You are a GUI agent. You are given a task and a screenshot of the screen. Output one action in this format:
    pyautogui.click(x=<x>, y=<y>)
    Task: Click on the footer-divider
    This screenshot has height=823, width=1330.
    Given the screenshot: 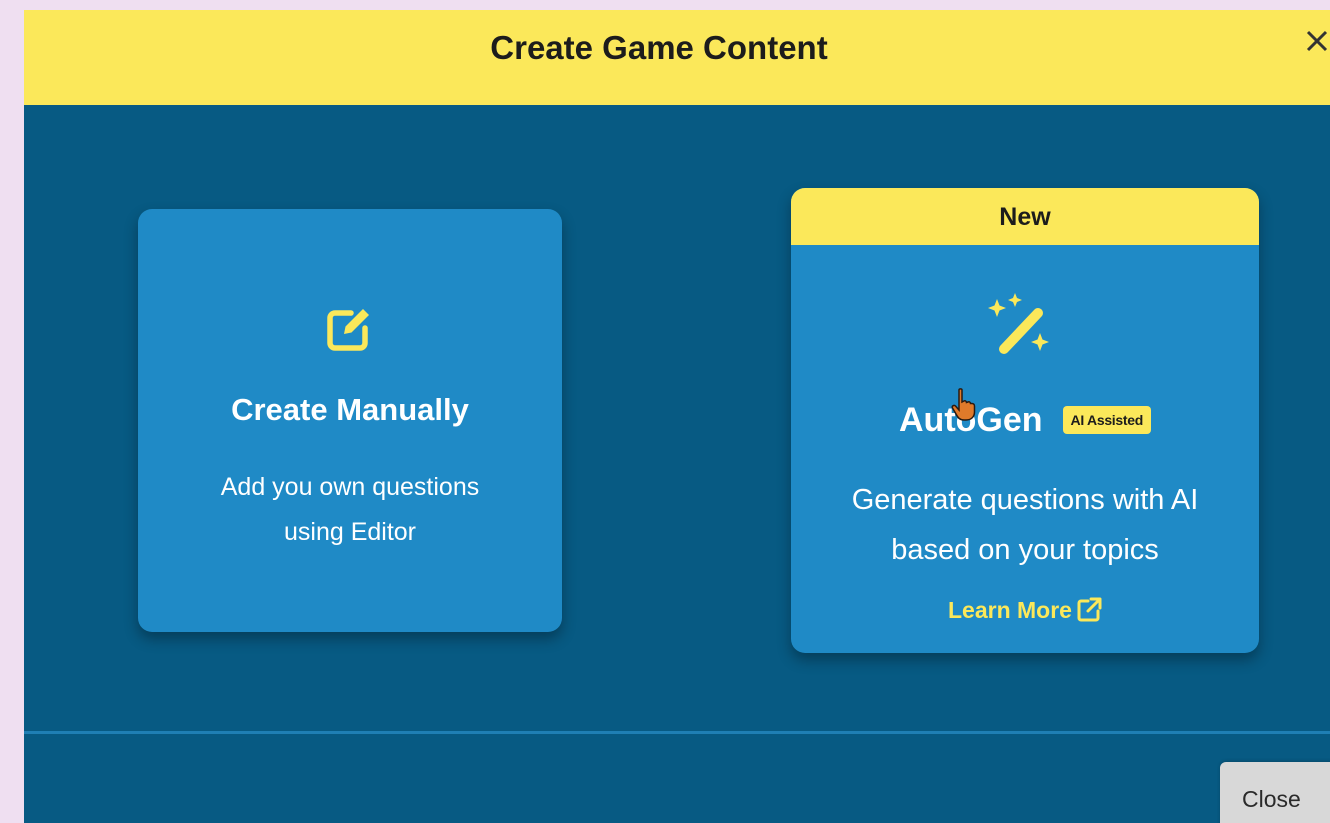 What is the action you would take?
    pyautogui.click(x=677, y=732)
    